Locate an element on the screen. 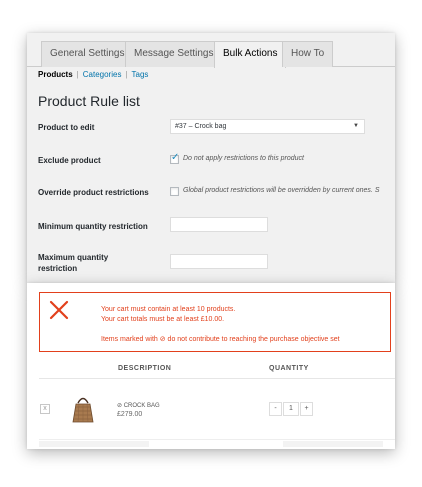  product-select-value: #37 – Crock bag is located at coordinates (201, 126).